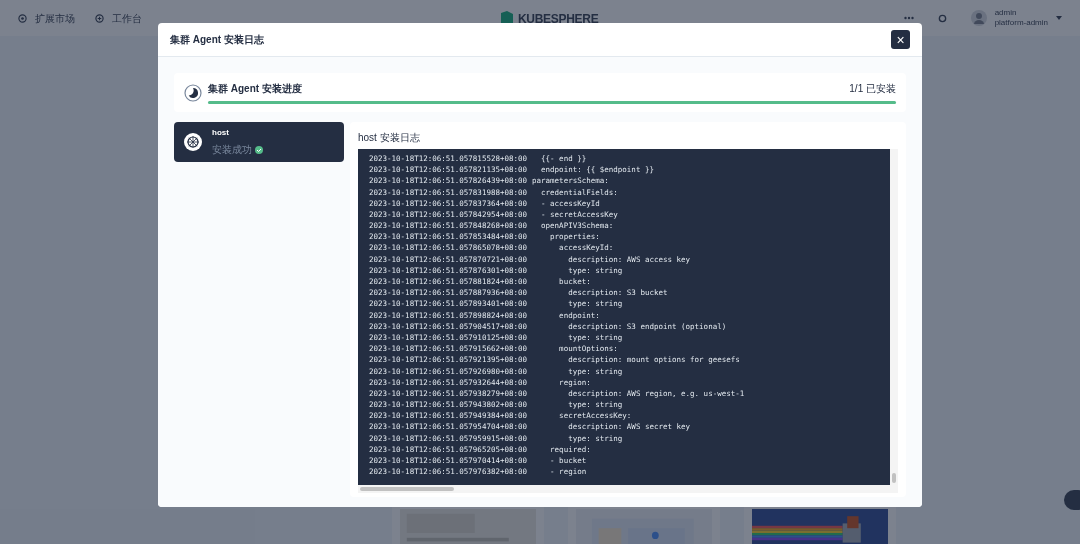 This screenshot has height=544, width=1080. What do you see at coordinates (900, 39) in the screenshot?
I see `close-button: ×` at bounding box center [900, 39].